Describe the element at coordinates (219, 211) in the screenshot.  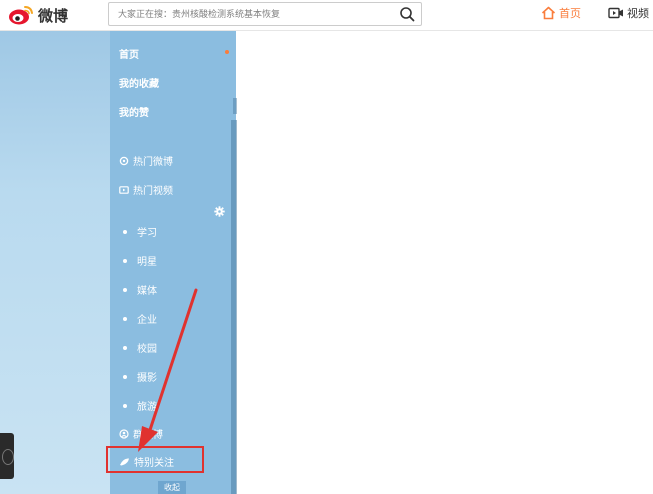
I see `gear-icon` at that location.